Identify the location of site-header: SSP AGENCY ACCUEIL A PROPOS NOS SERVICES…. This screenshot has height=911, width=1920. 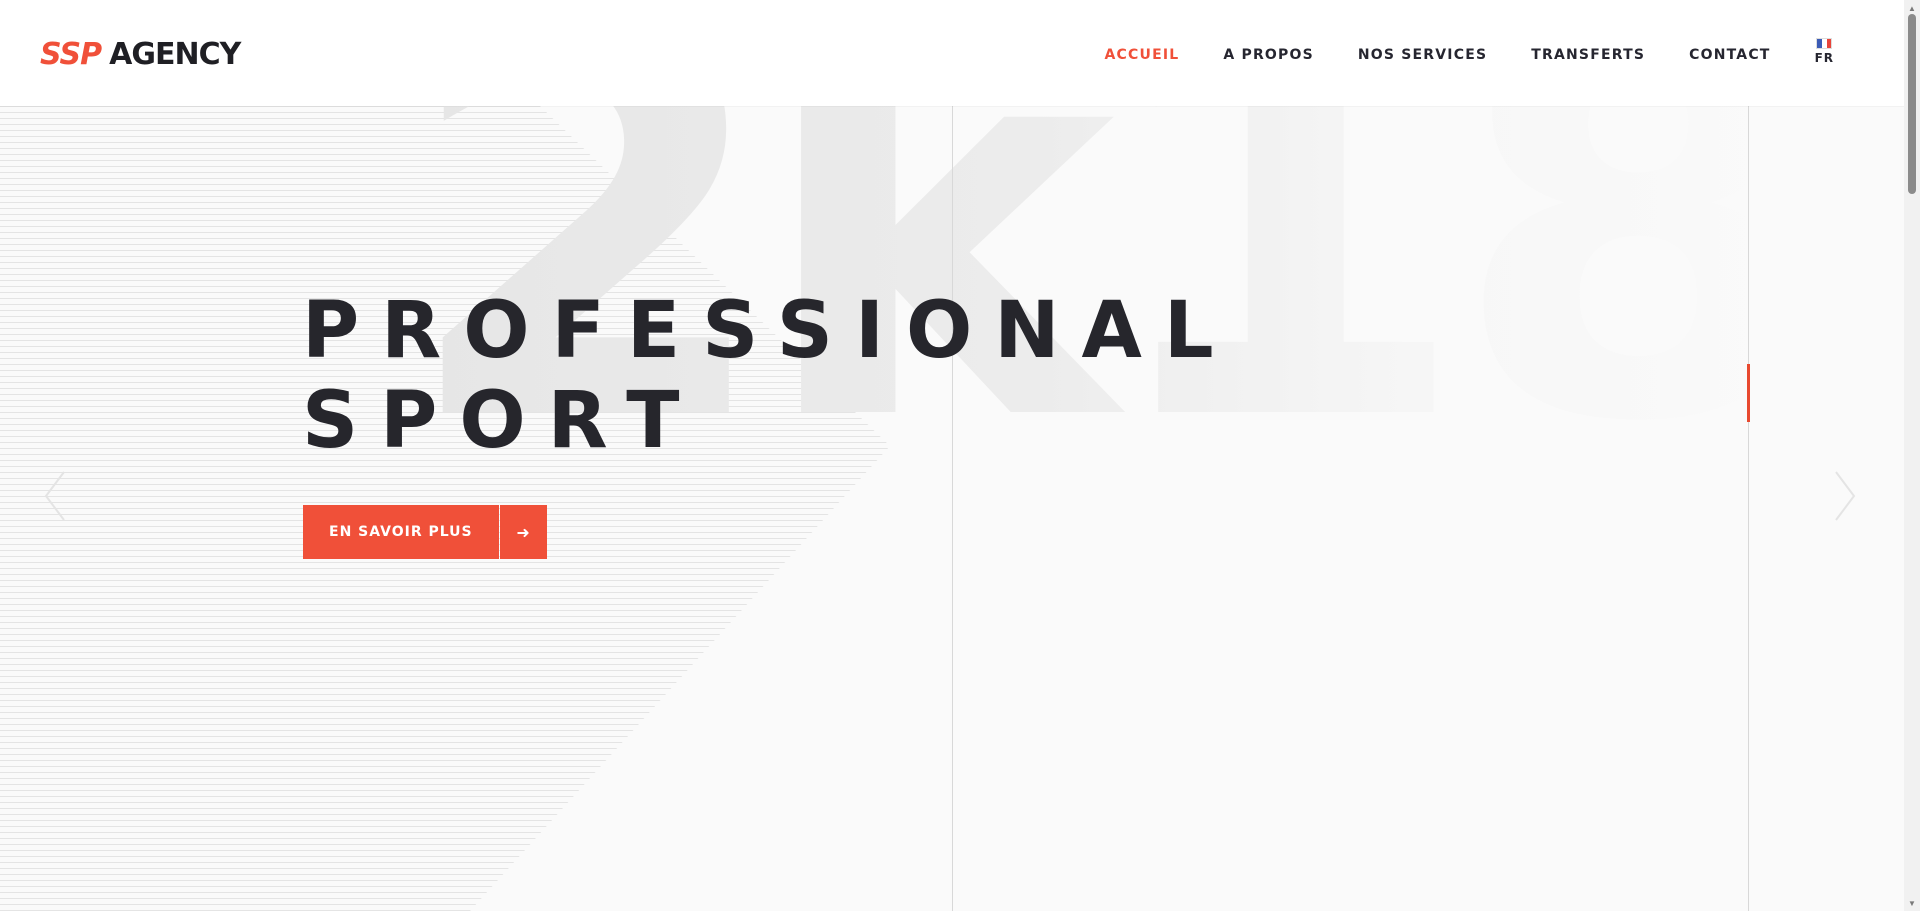
(952, 53).